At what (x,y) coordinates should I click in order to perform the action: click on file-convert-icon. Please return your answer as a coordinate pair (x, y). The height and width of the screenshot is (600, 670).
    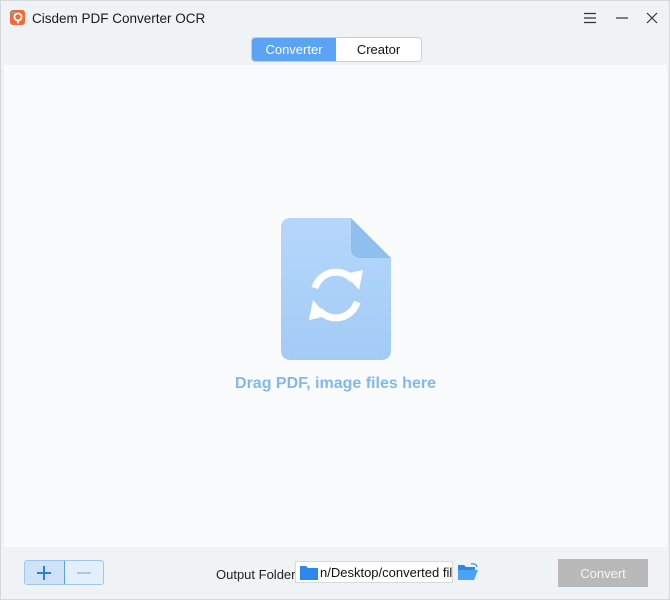
    Looking at the image, I should click on (336, 289).